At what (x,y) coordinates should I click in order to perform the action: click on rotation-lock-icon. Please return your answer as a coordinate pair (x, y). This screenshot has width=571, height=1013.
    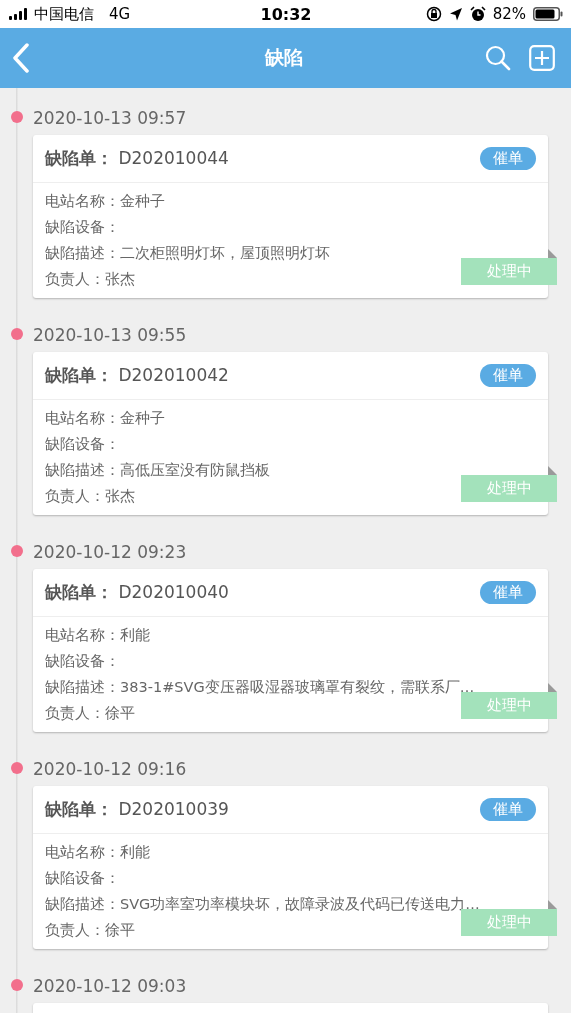
    Looking at the image, I should click on (433, 14).